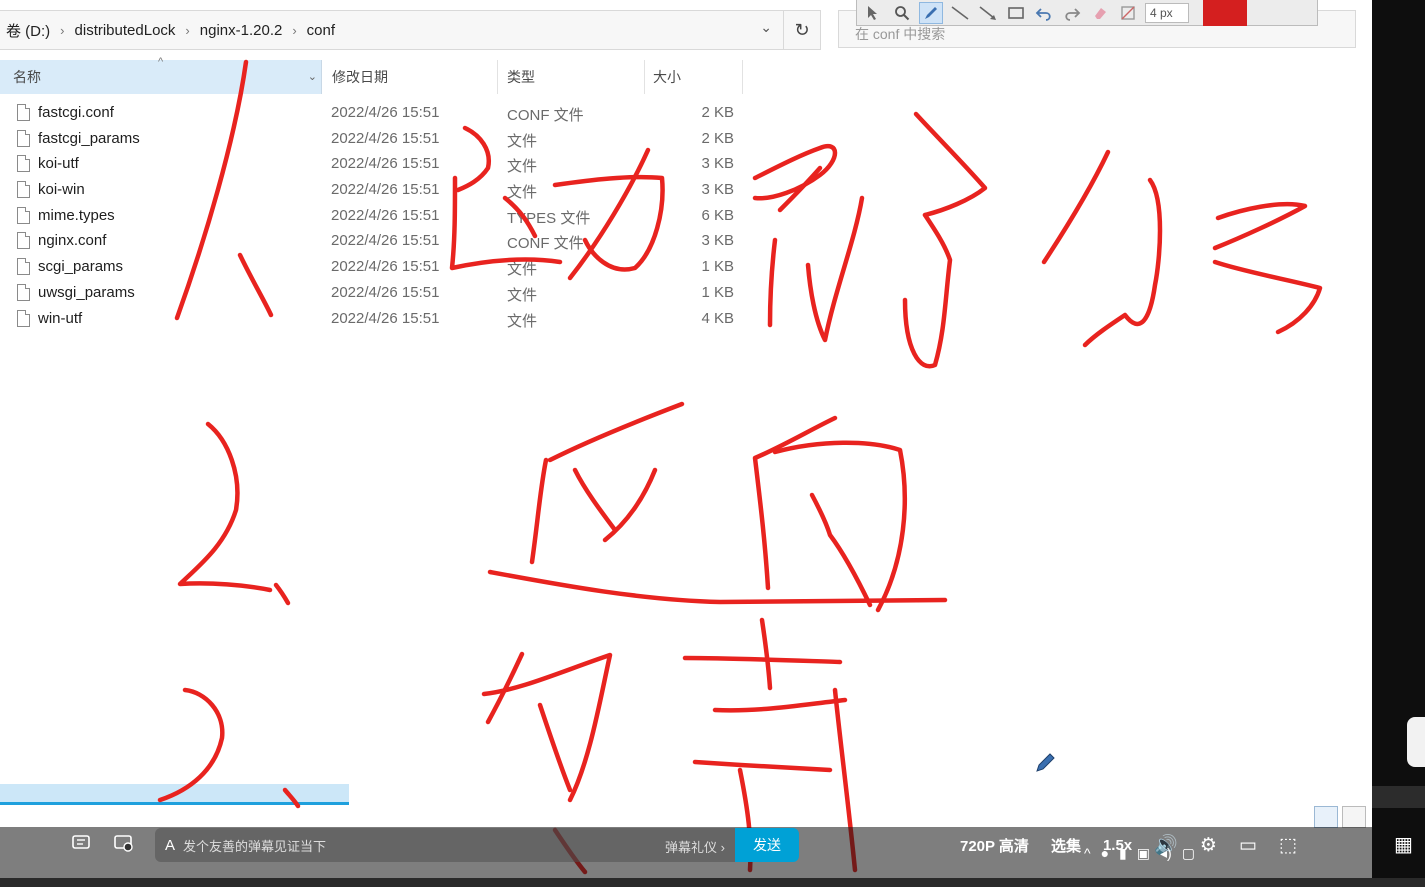 The height and width of the screenshot is (887, 1425). What do you see at coordinates (1326, 817) in the screenshot?
I see `details-view-icon` at bounding box center [1326, 817].